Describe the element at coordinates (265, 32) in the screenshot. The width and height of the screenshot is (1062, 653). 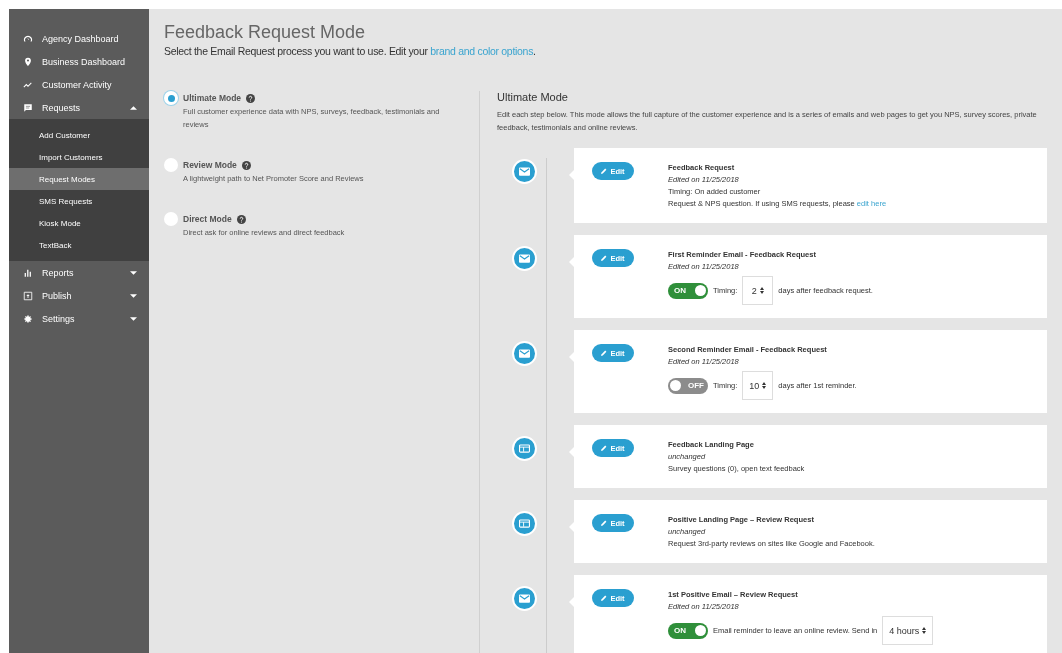
I see `page-title: Feedback Request Mode` at that location.